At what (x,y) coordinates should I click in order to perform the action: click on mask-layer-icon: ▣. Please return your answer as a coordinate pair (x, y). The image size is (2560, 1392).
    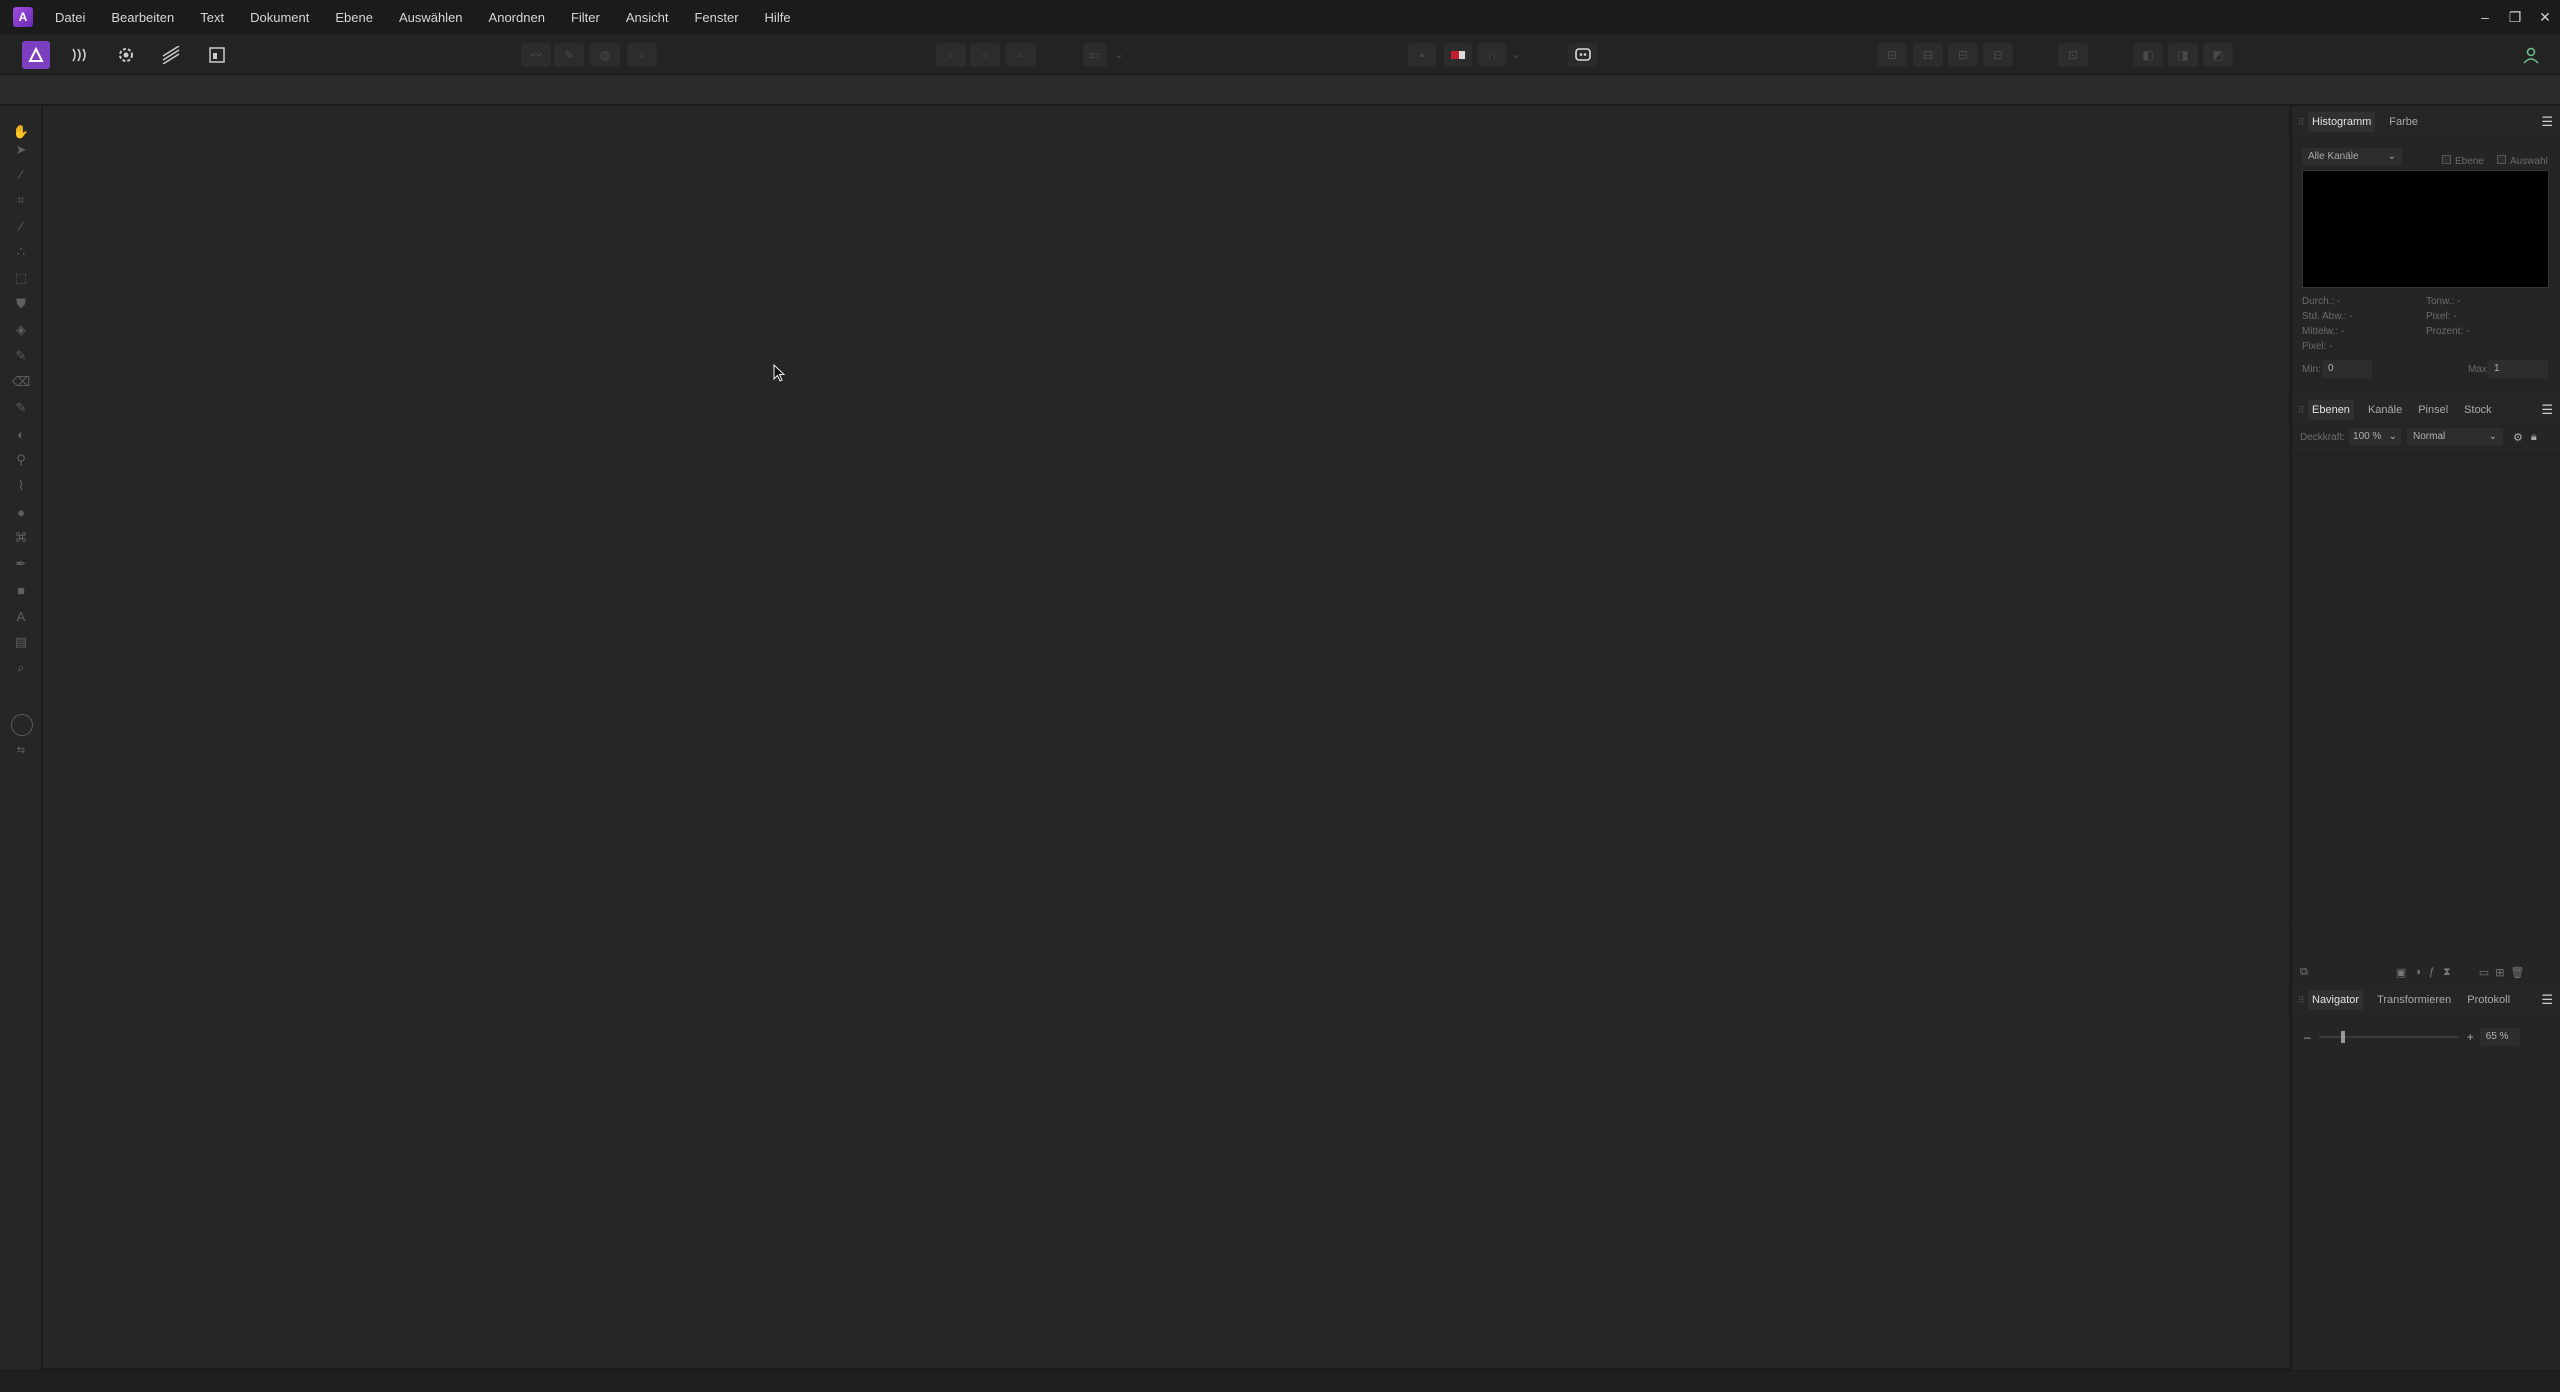
    Looking at the image, I should click on (2401, 972).